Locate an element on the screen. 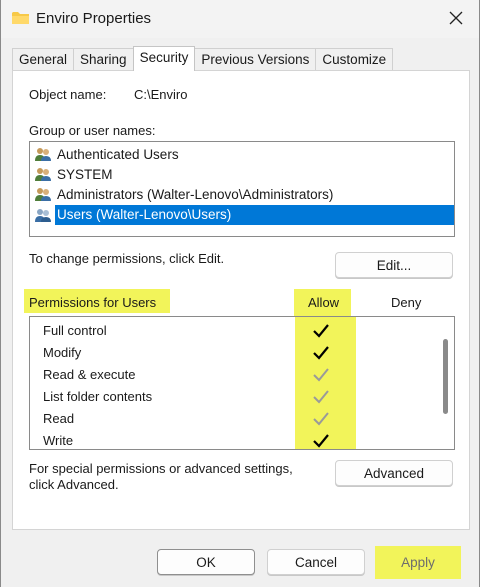  ok-button: OK is located at coordinates (206, 562).